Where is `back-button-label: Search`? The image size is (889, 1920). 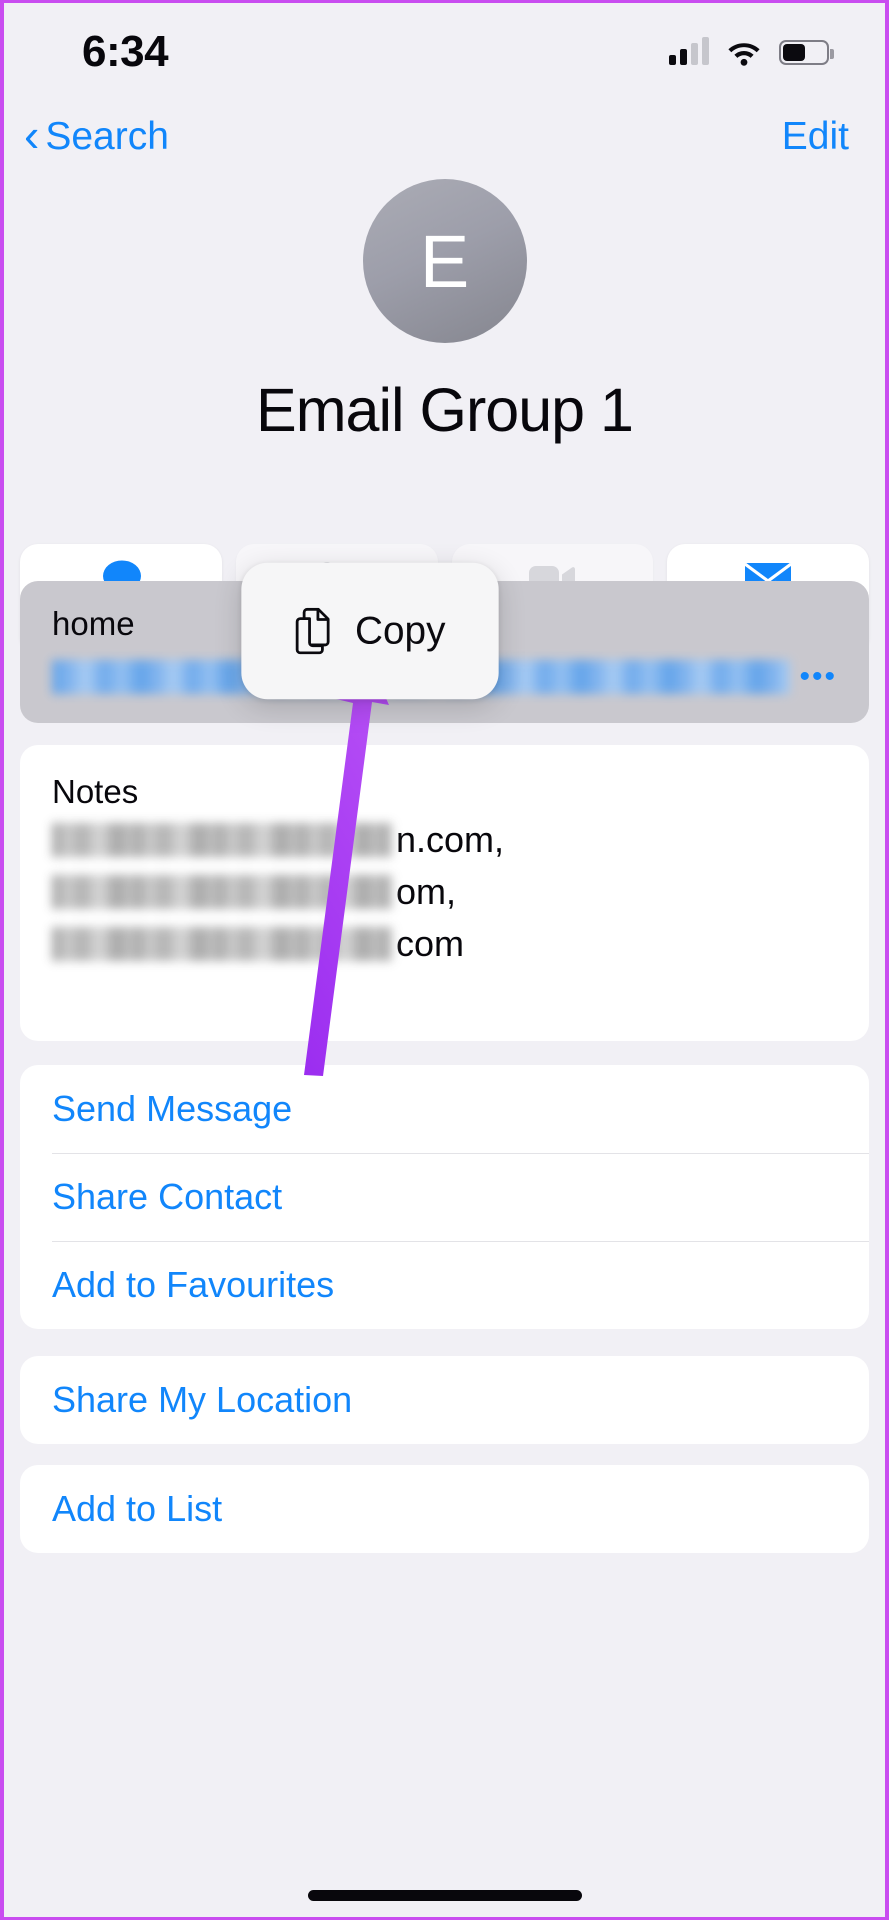
back-button-label: Search is located at coordinates (107, 136).